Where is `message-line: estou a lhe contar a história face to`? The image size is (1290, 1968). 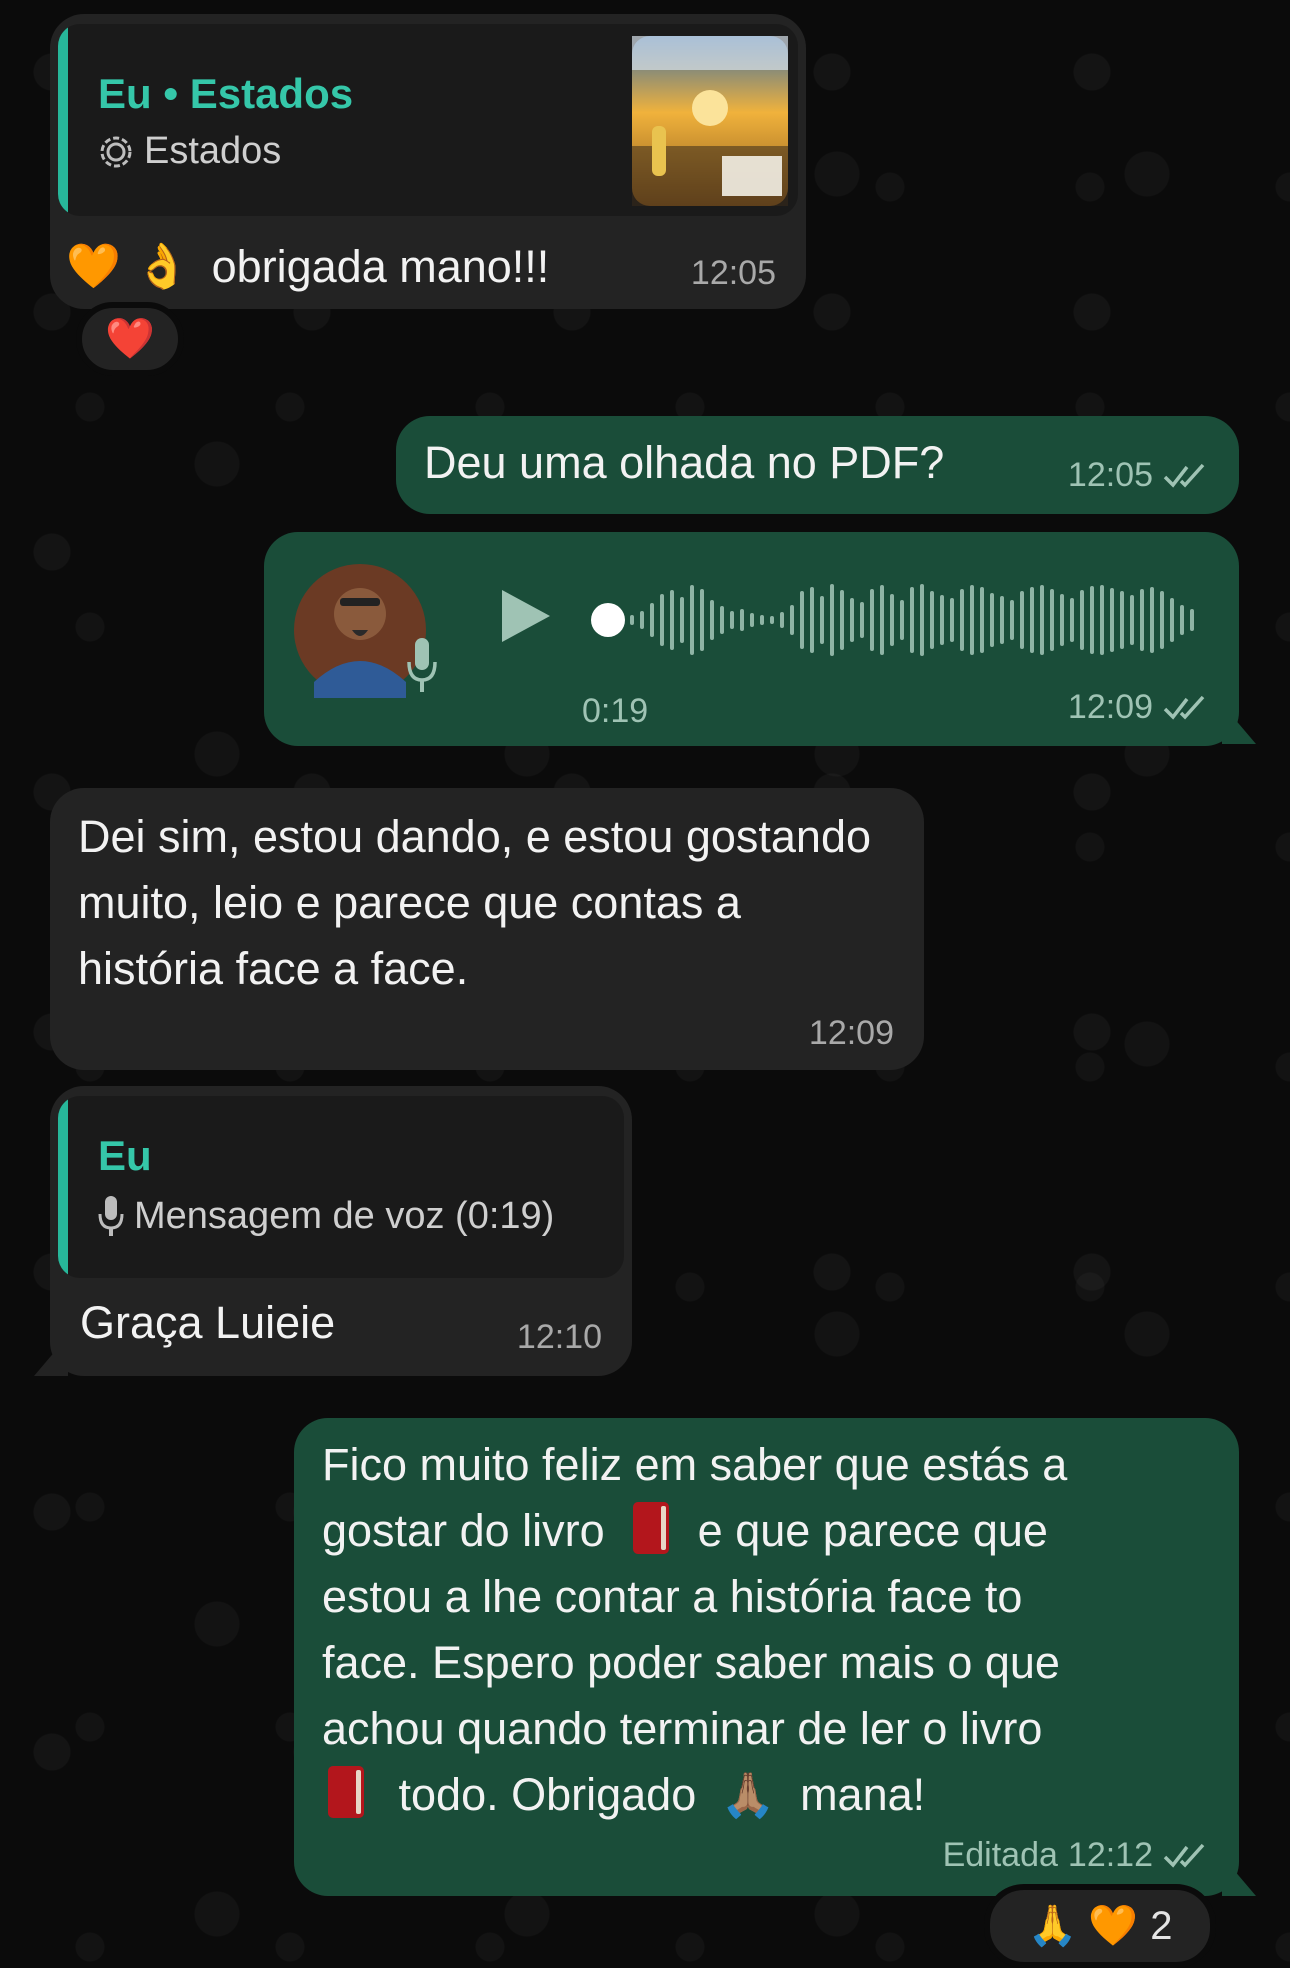 message-line: estou a lhe contar a história face to is located at coordinates (672, 1596).